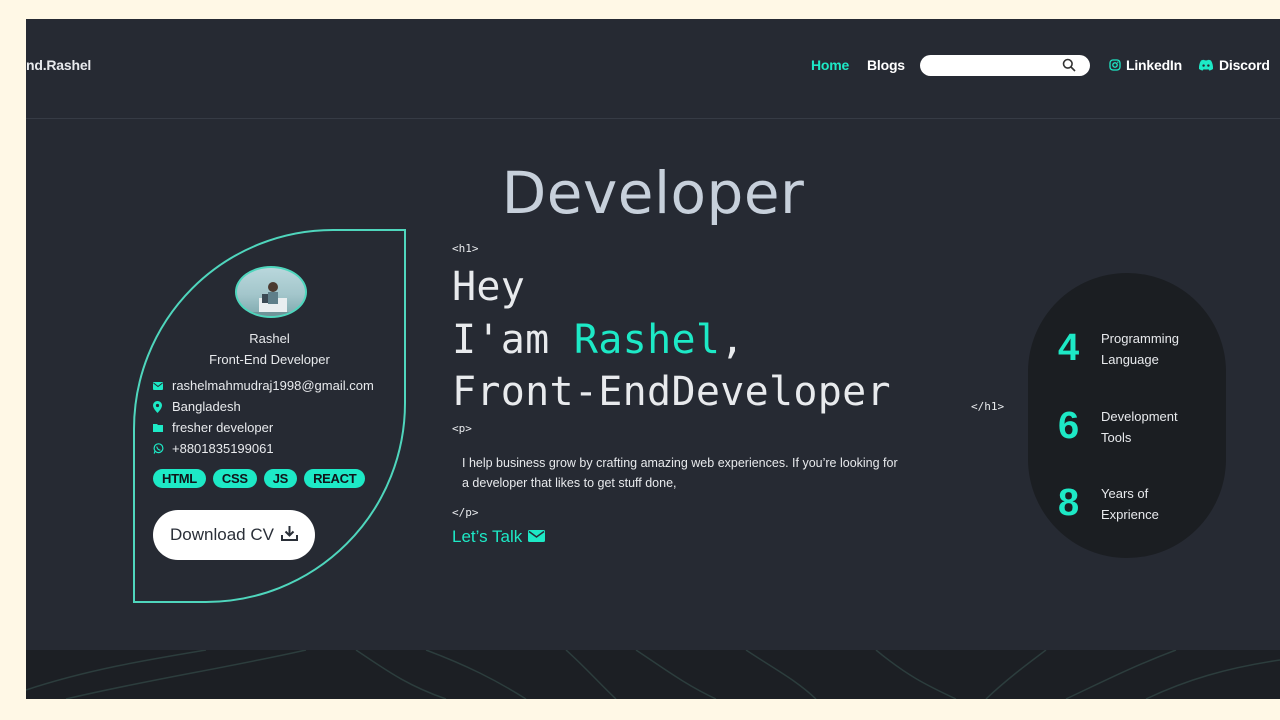  What do you see at coordinates (335, 478) in the screenshot?
I see `skill-tag-react: REACT` at bounding box center [335, 478].